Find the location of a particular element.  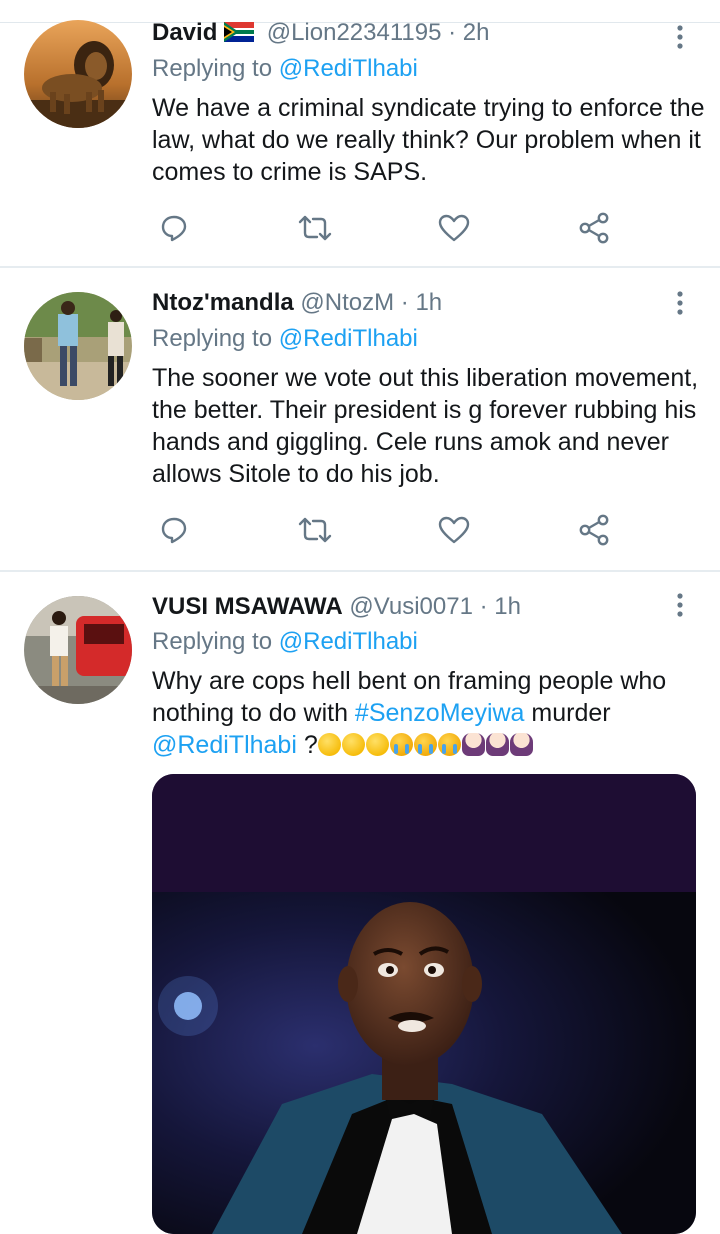

timestamp: 2h is located at coordinates (476, 32).